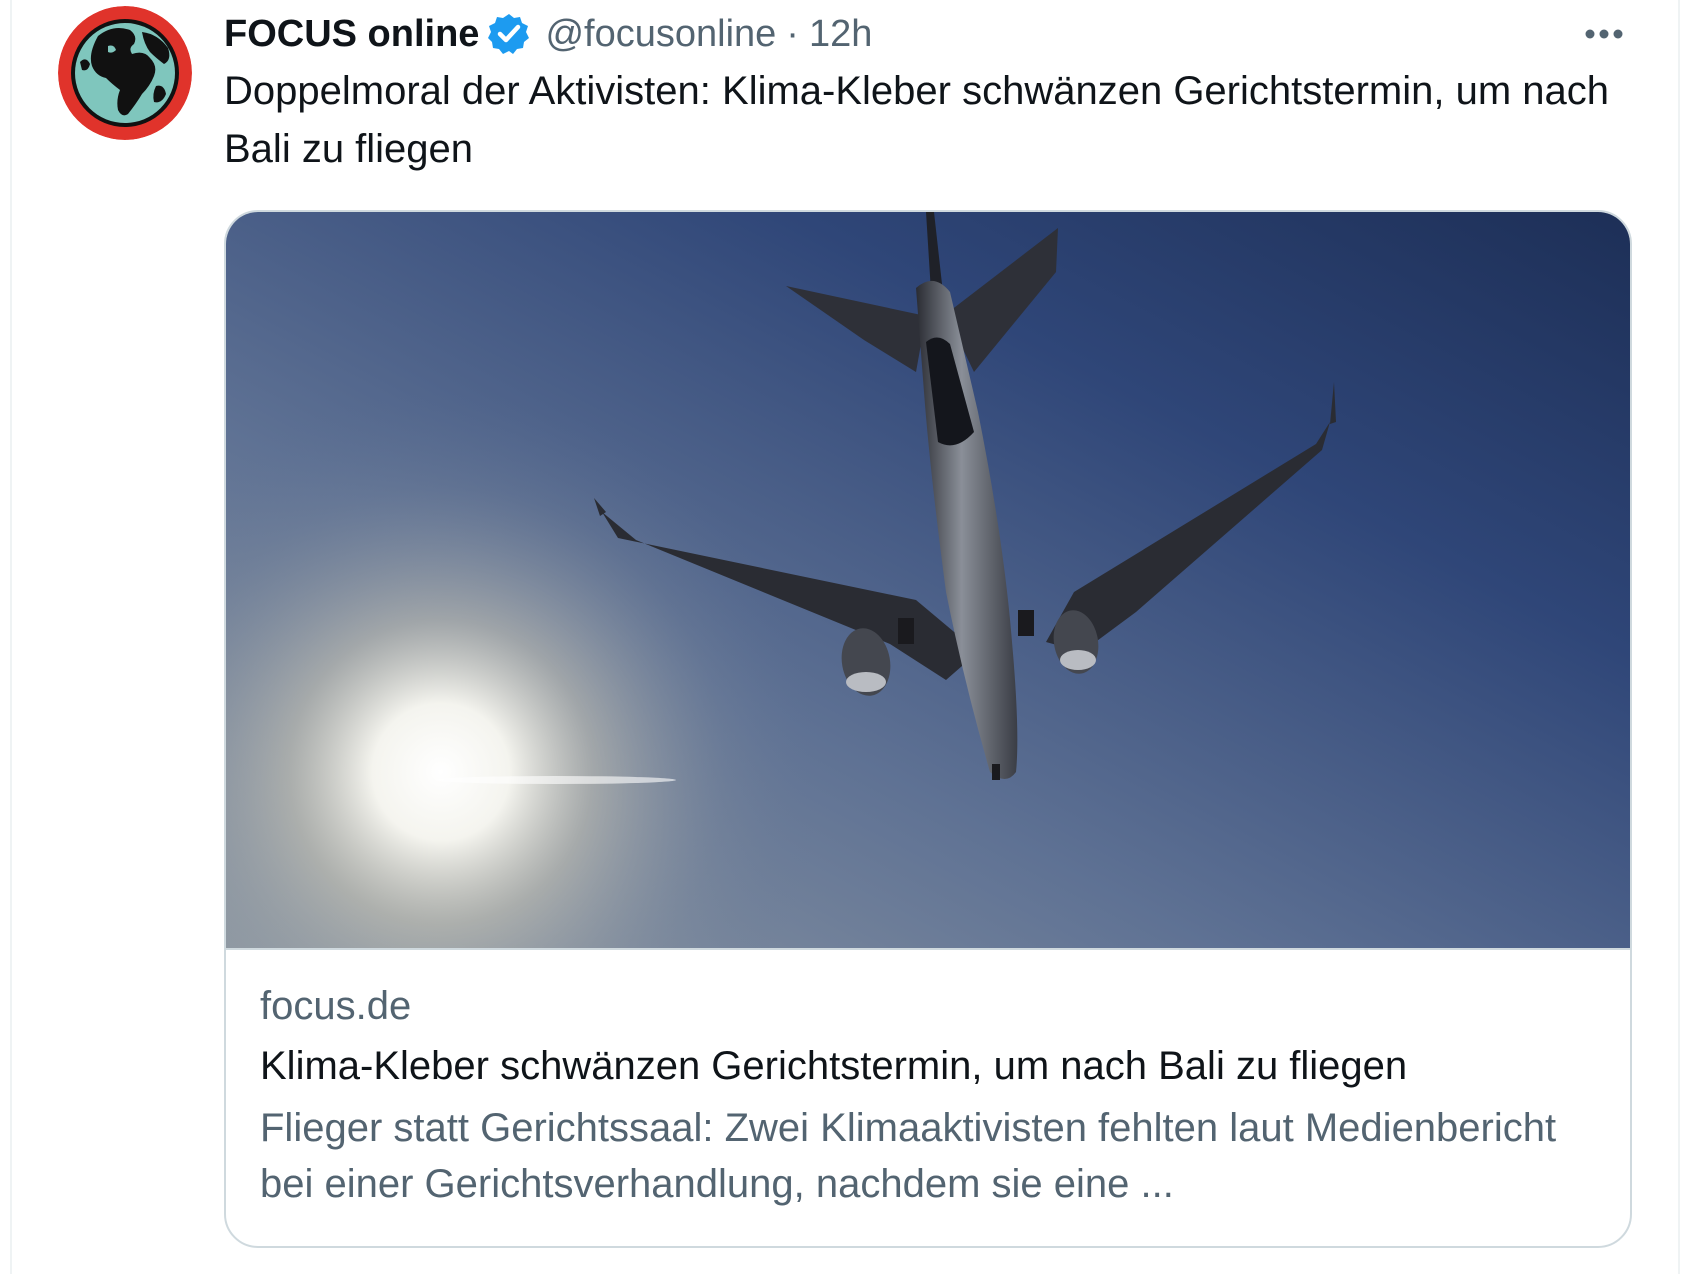 This screenshot has width=1688, height=1274. I want to click on author-display-name: FOCUS online, so click(351, 34).